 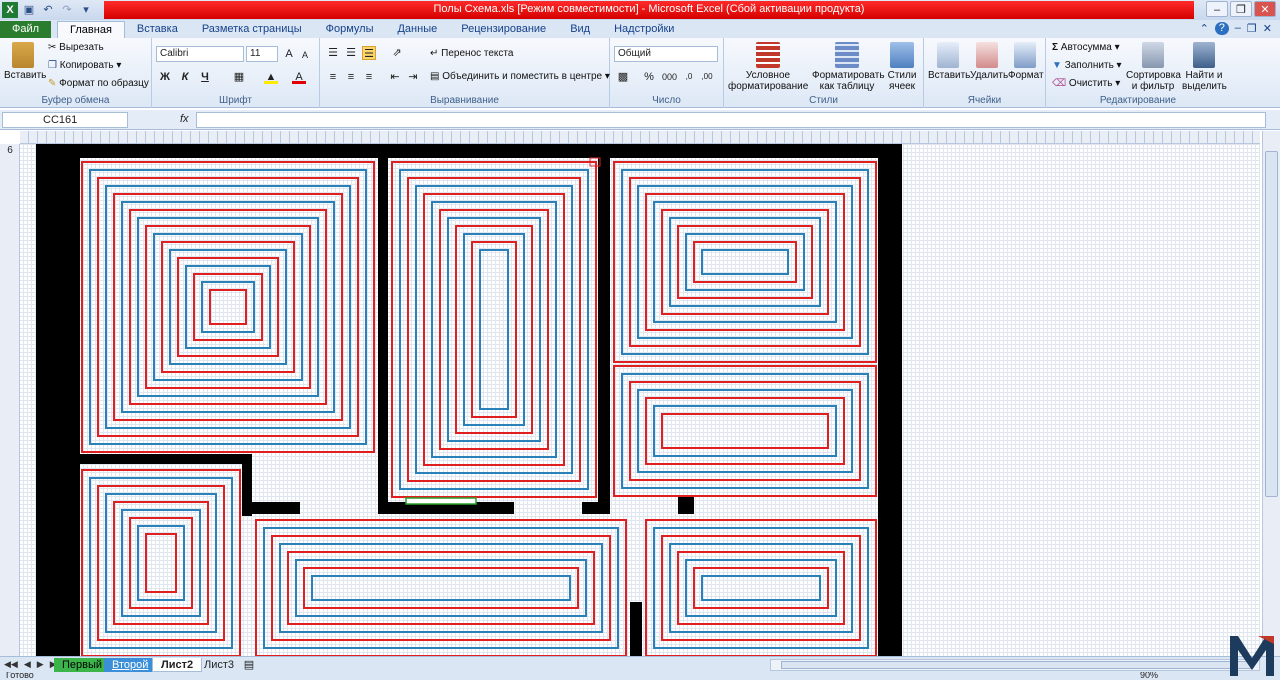 What do you see at coordinates (580, 29) in the screenshot?
I see `tab-view: Вид` at bounding box center [580, 29].